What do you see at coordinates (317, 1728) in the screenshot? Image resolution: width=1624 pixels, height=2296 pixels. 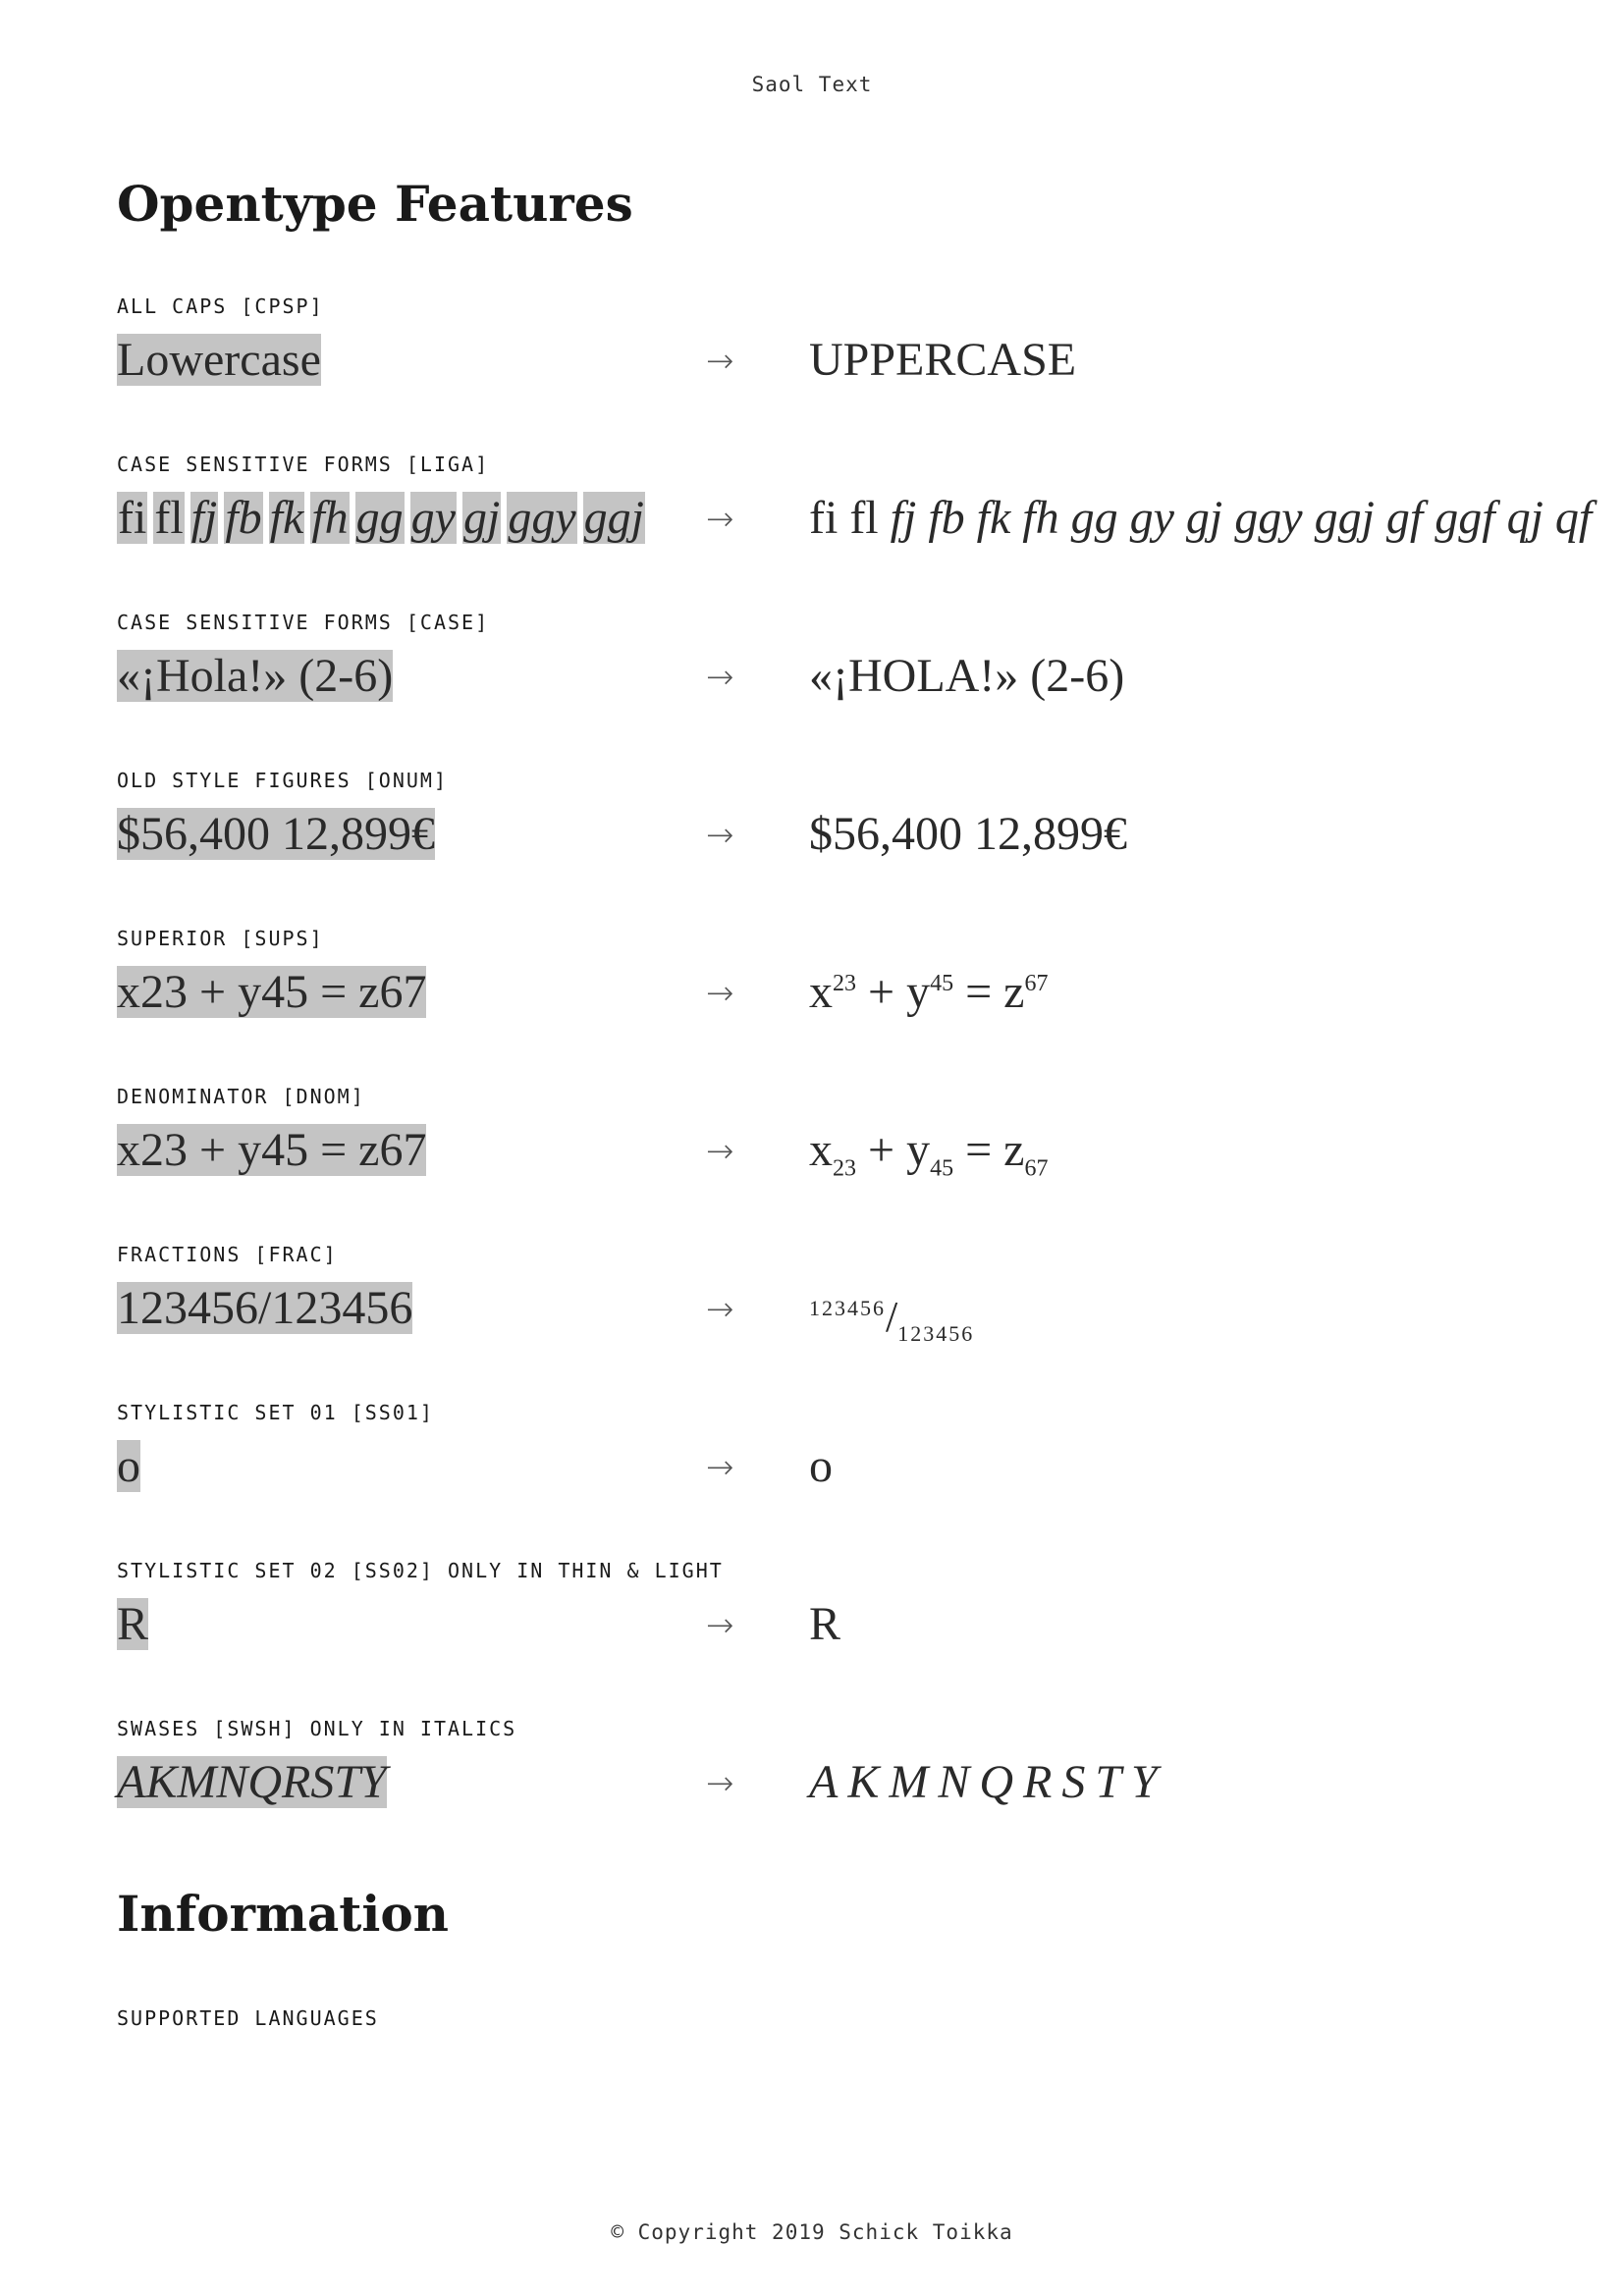 I see `feature-label: SWASES [SWSH] ONLY IN ITALICS` at bounding box center [317, 1728].